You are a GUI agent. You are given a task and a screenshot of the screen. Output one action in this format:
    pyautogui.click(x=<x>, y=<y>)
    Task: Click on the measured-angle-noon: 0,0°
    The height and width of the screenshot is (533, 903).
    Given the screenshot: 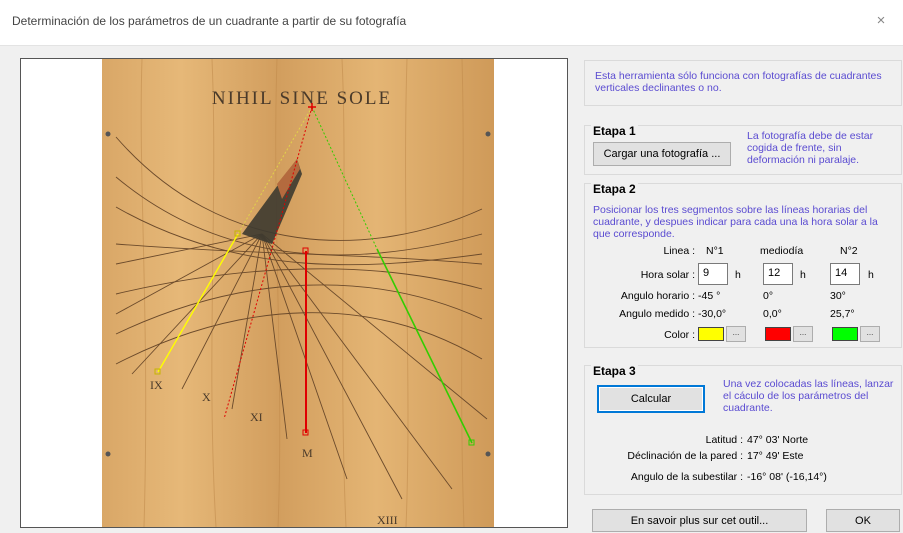 What is the action you would take?
    pyautogui.click(x=772, y=314)
    